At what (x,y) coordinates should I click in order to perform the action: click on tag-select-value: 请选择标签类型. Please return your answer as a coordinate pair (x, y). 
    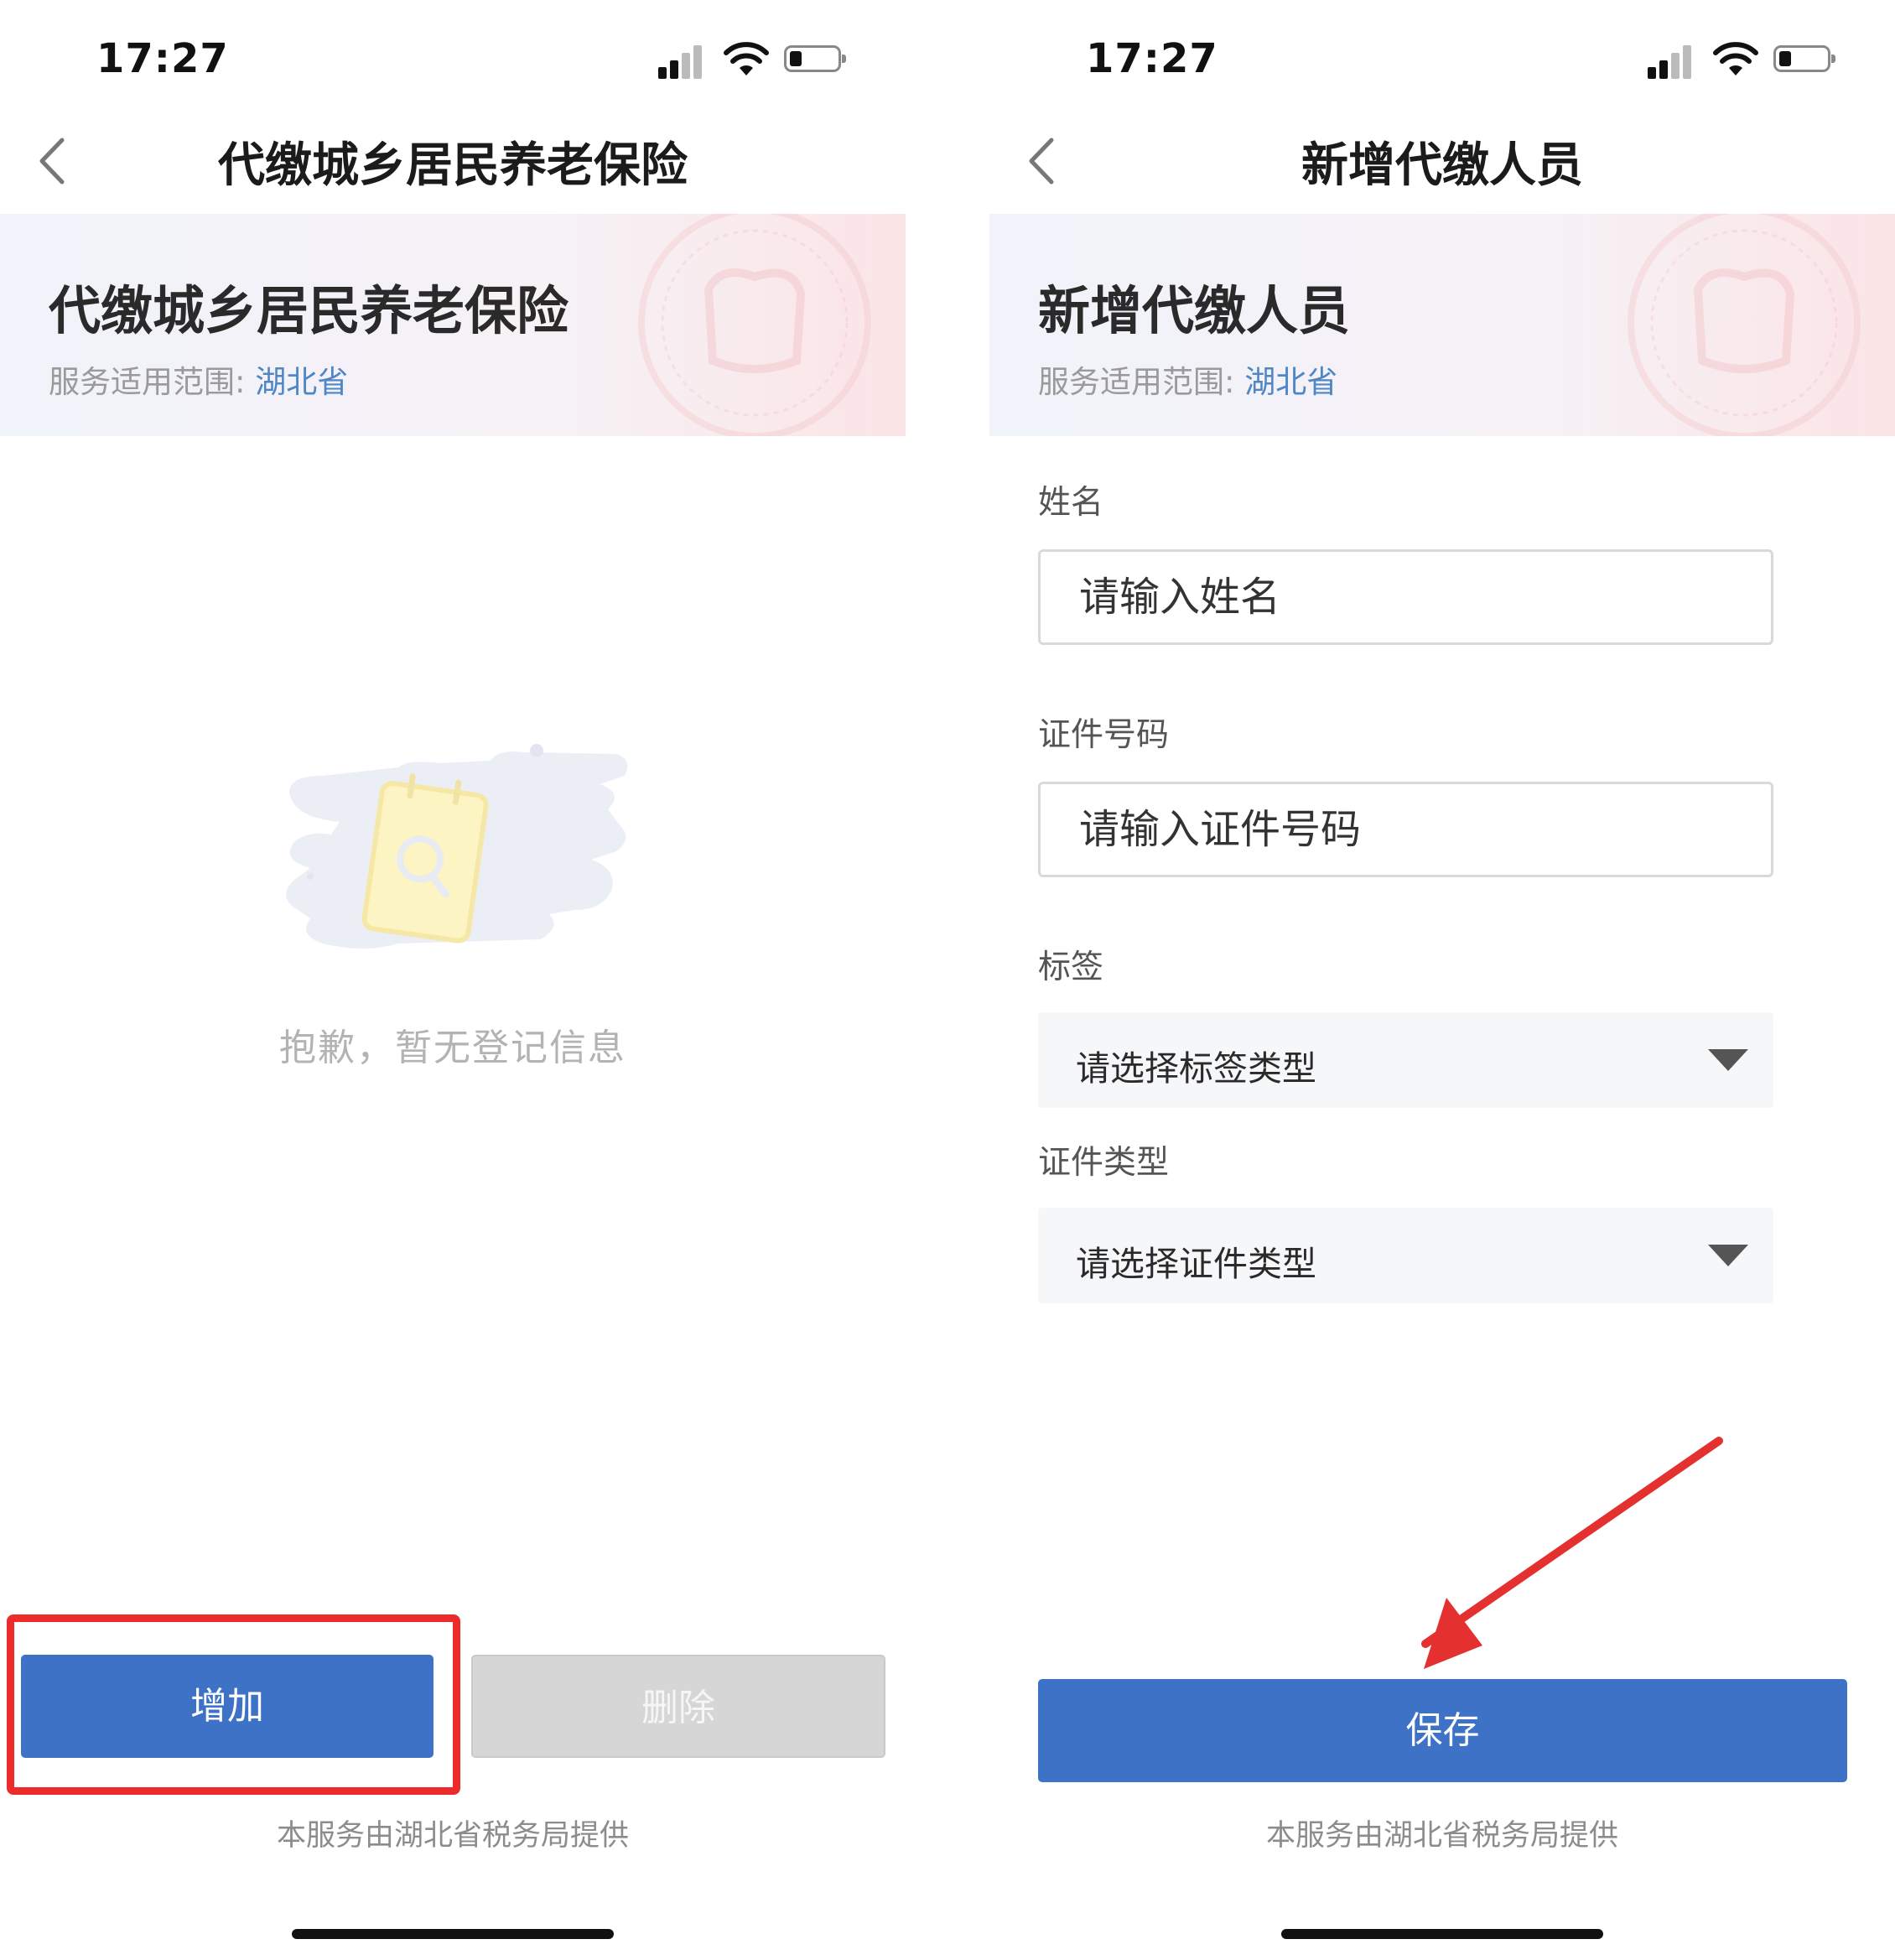
    Looking at the image, I should click on (1196, 1068).